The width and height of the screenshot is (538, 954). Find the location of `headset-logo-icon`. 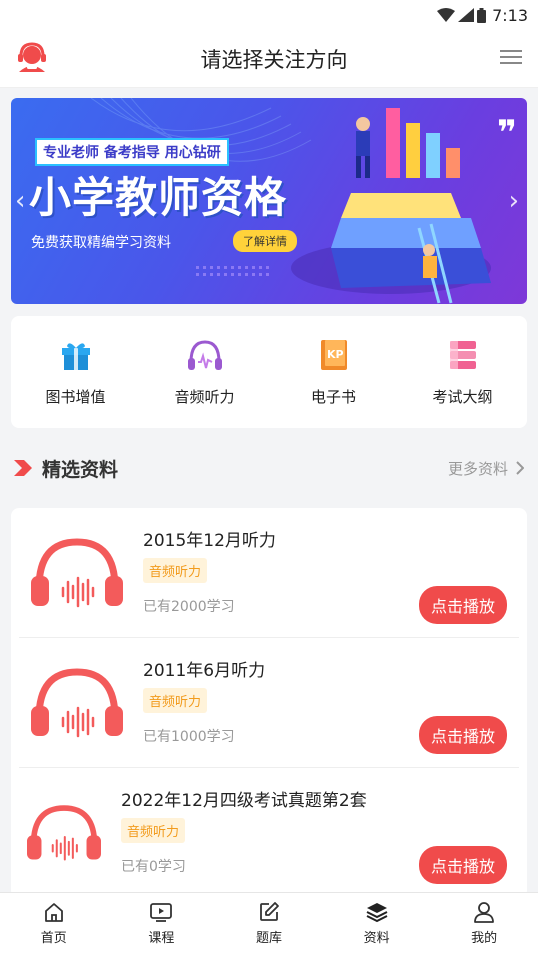

headset-logo-icon is located at coordinates (32, 58).